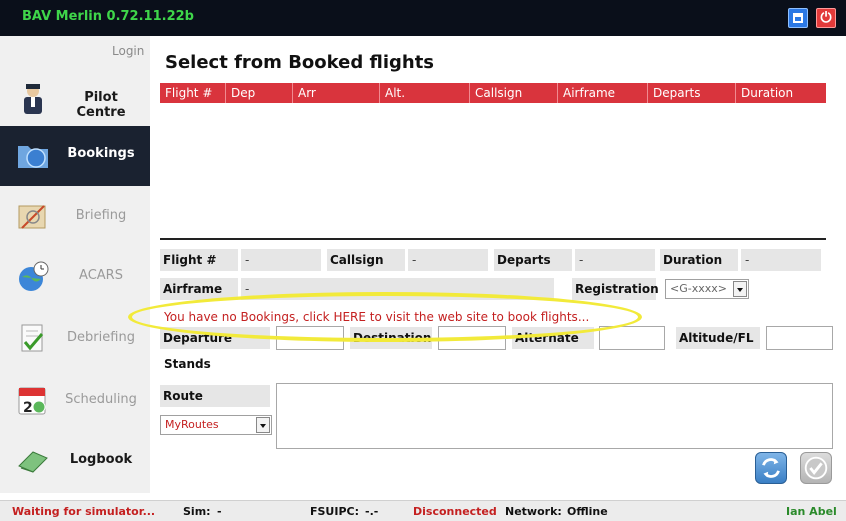 Image resolution: width=846 pixels, height=521 pixels. Describe the element at coordinates (698, 288) in the screenshot. I see `registration-value: <G-xxxx>` at that location.